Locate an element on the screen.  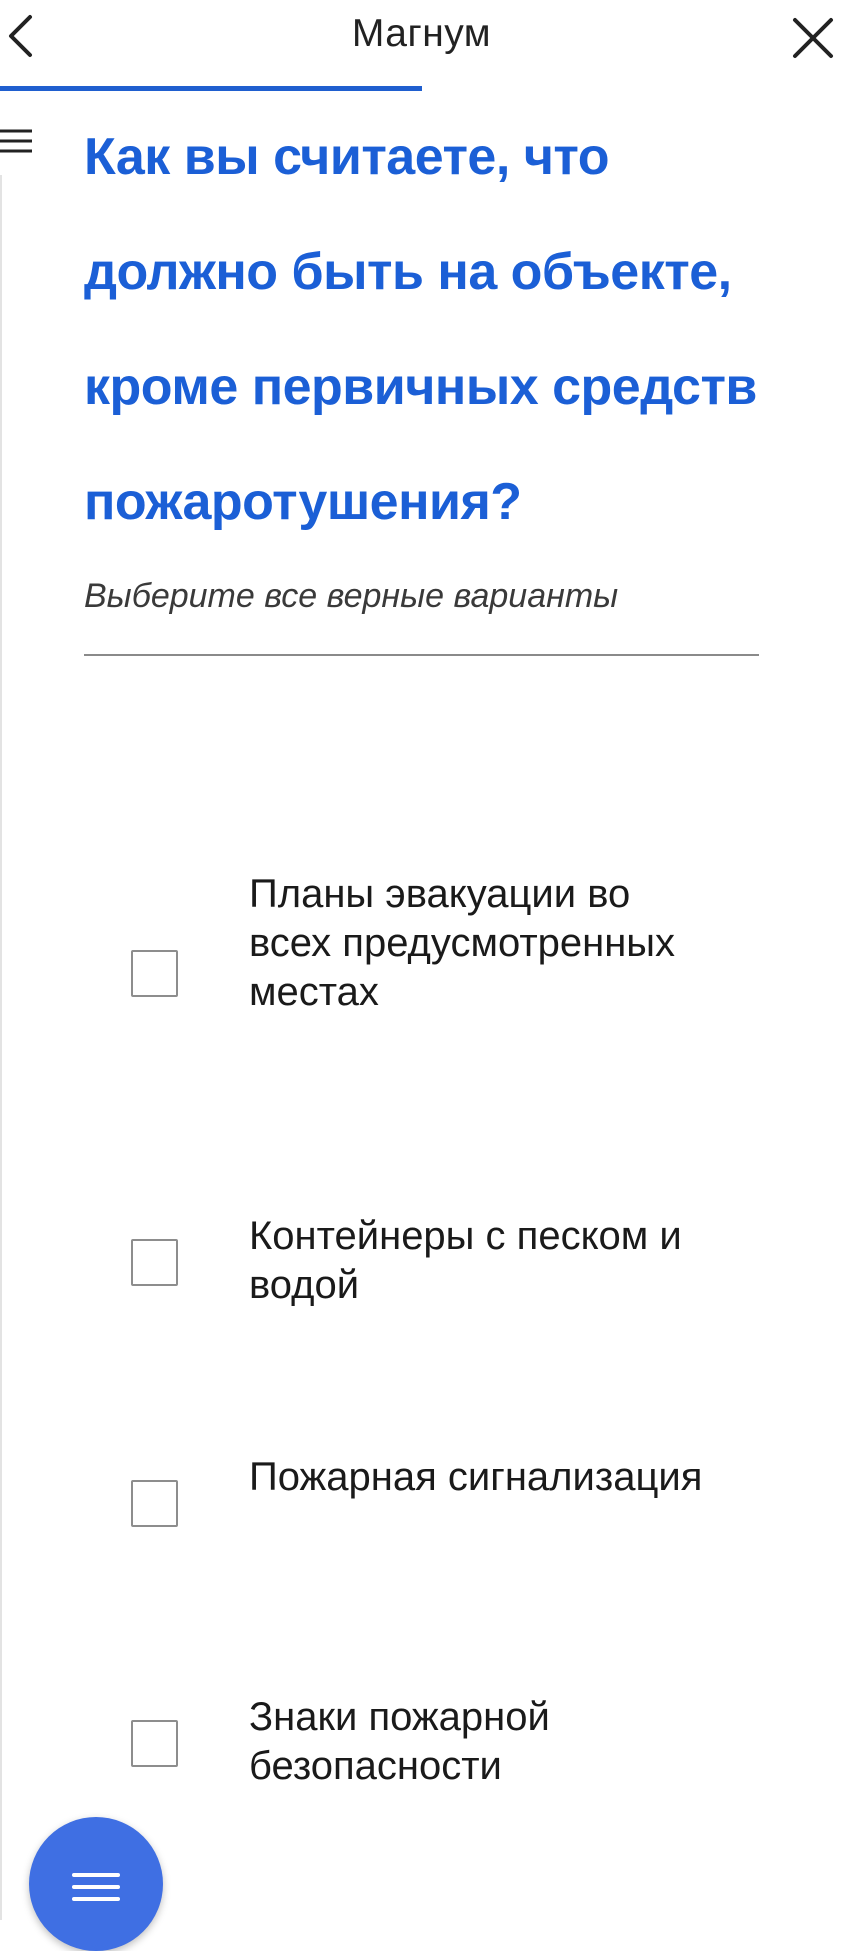
option-item: Знаки пожарной безопасности is located at coordinates (421, 1743).